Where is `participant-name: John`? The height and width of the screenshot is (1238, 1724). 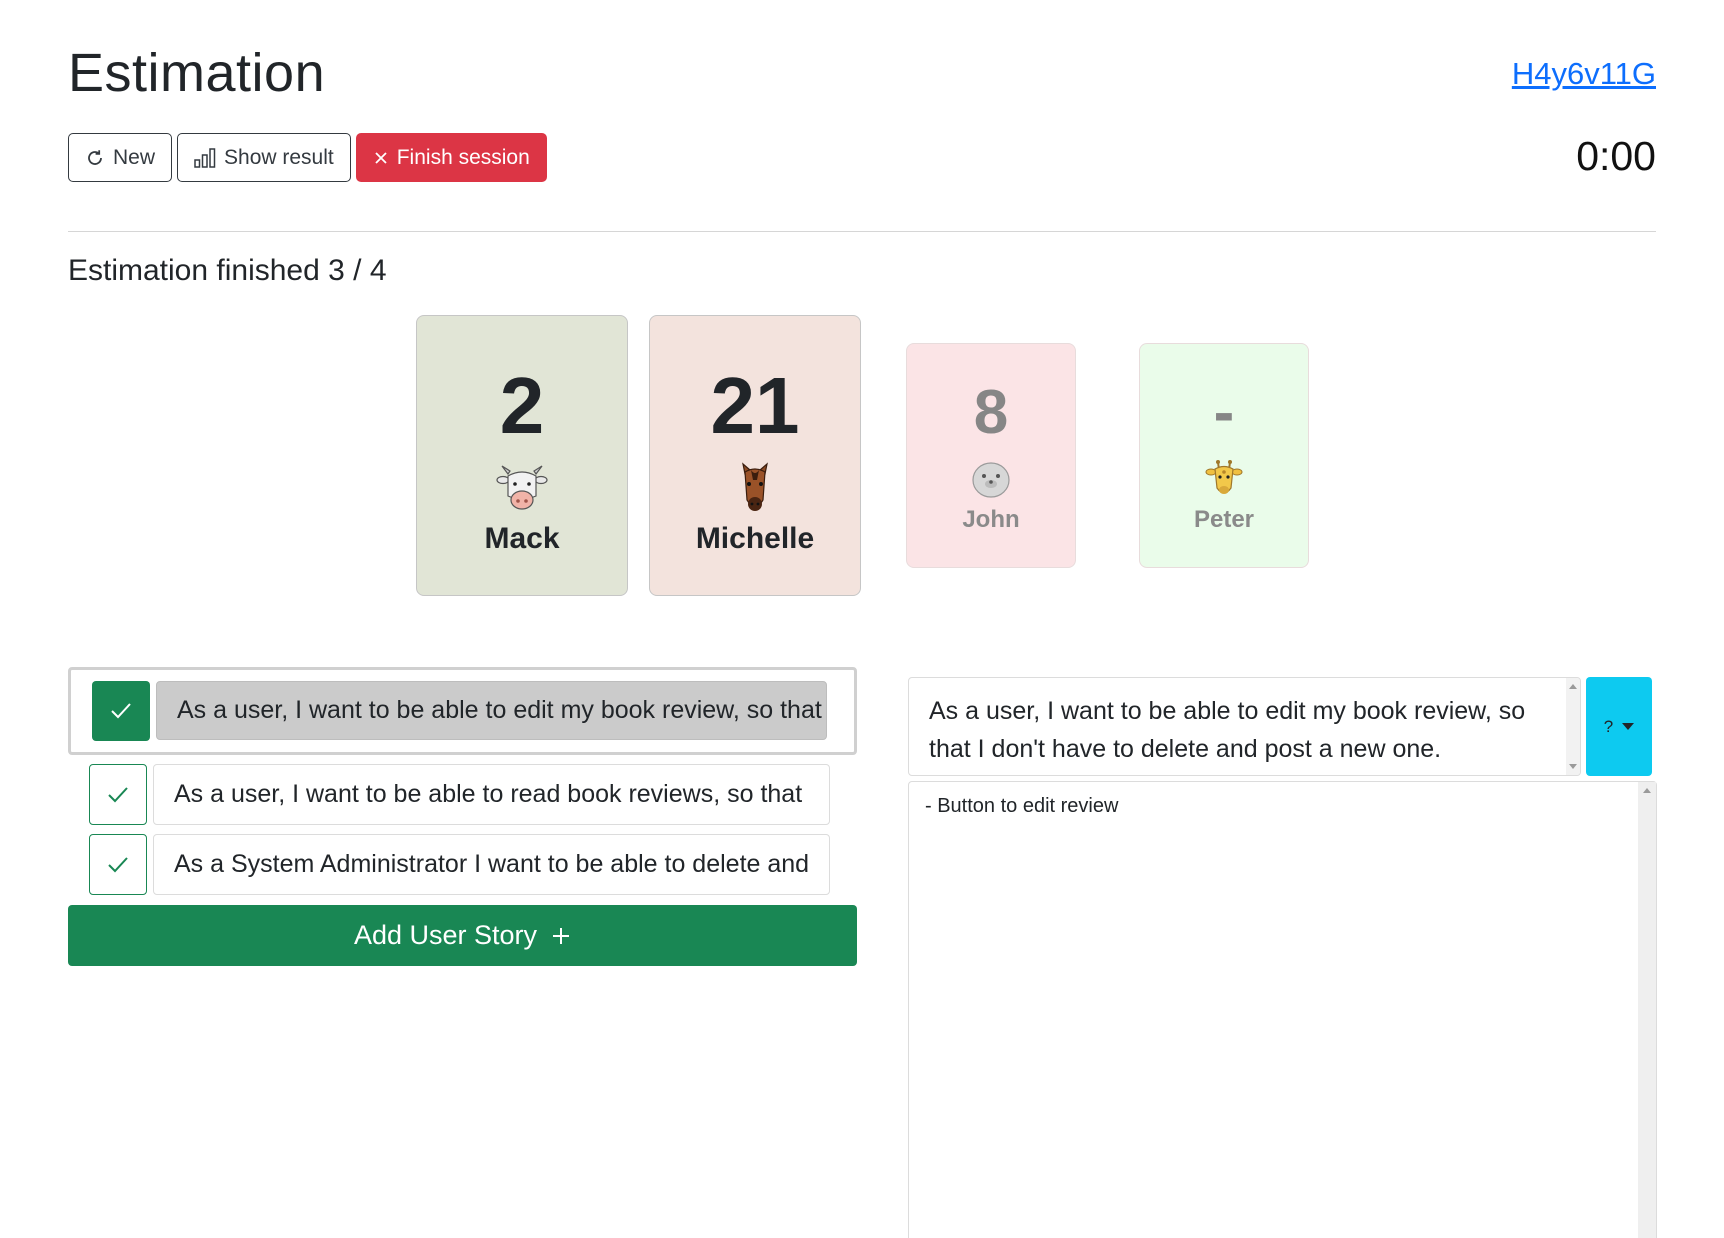 participant-name: John is located at coordinates (991, 519).